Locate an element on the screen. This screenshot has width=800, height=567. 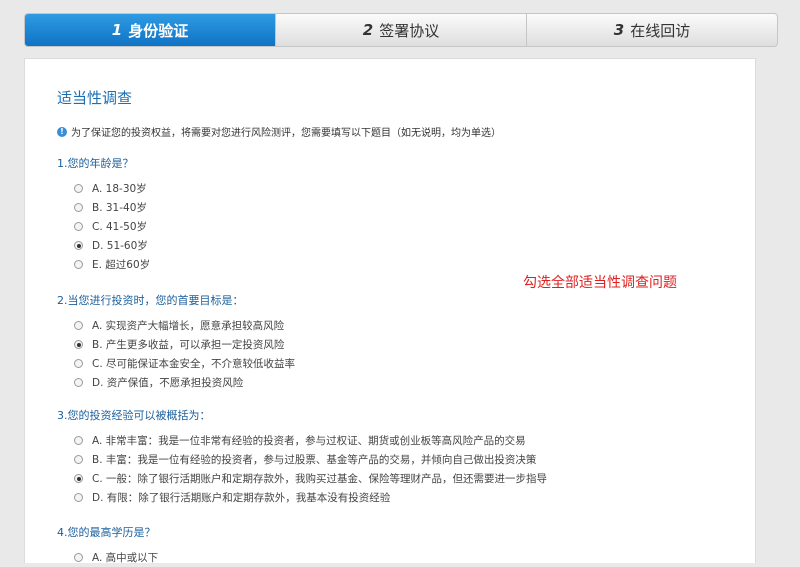
info-icon: ! is located at coordinates (62, 131).